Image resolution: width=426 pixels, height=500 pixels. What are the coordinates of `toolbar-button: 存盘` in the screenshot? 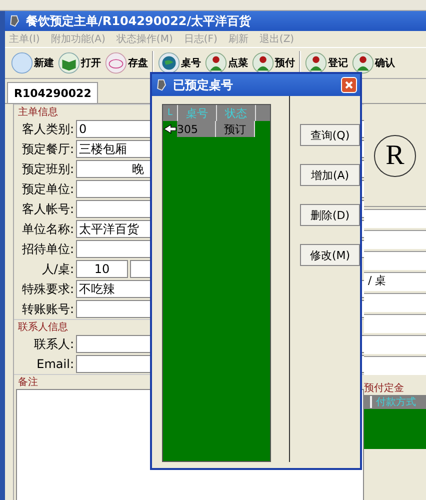 It's located at (126, 63).